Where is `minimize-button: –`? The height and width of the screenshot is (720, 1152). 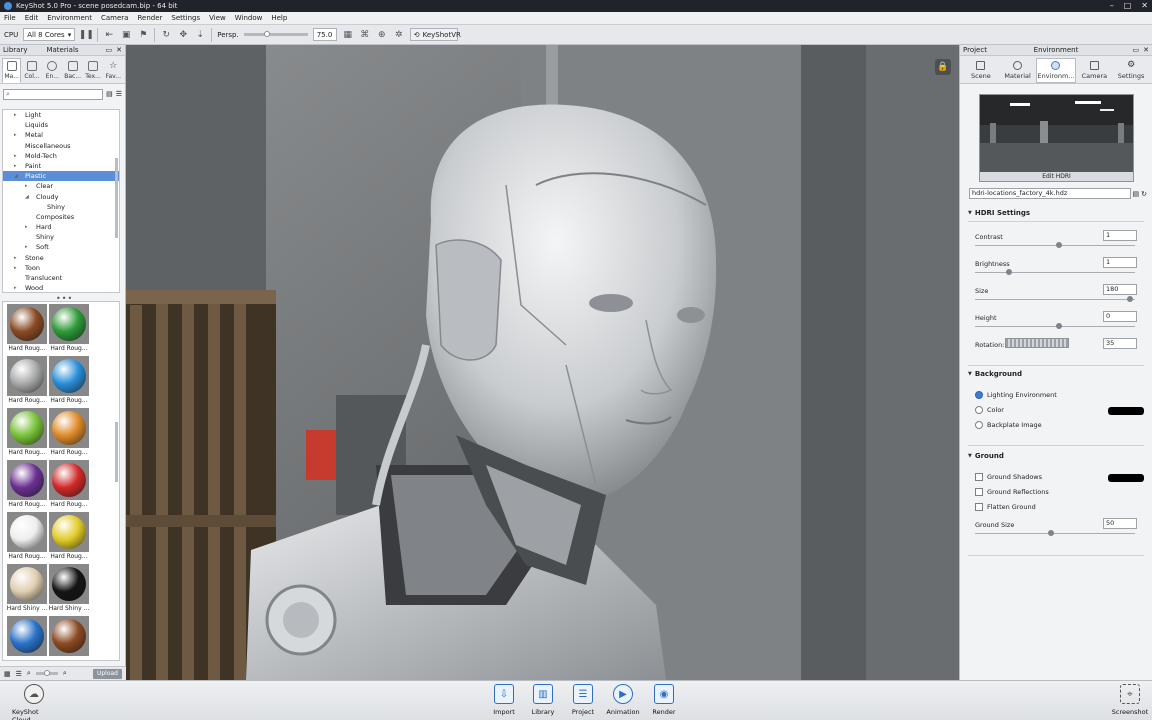
minimize-button: – is located at coordinates (1112, 5).